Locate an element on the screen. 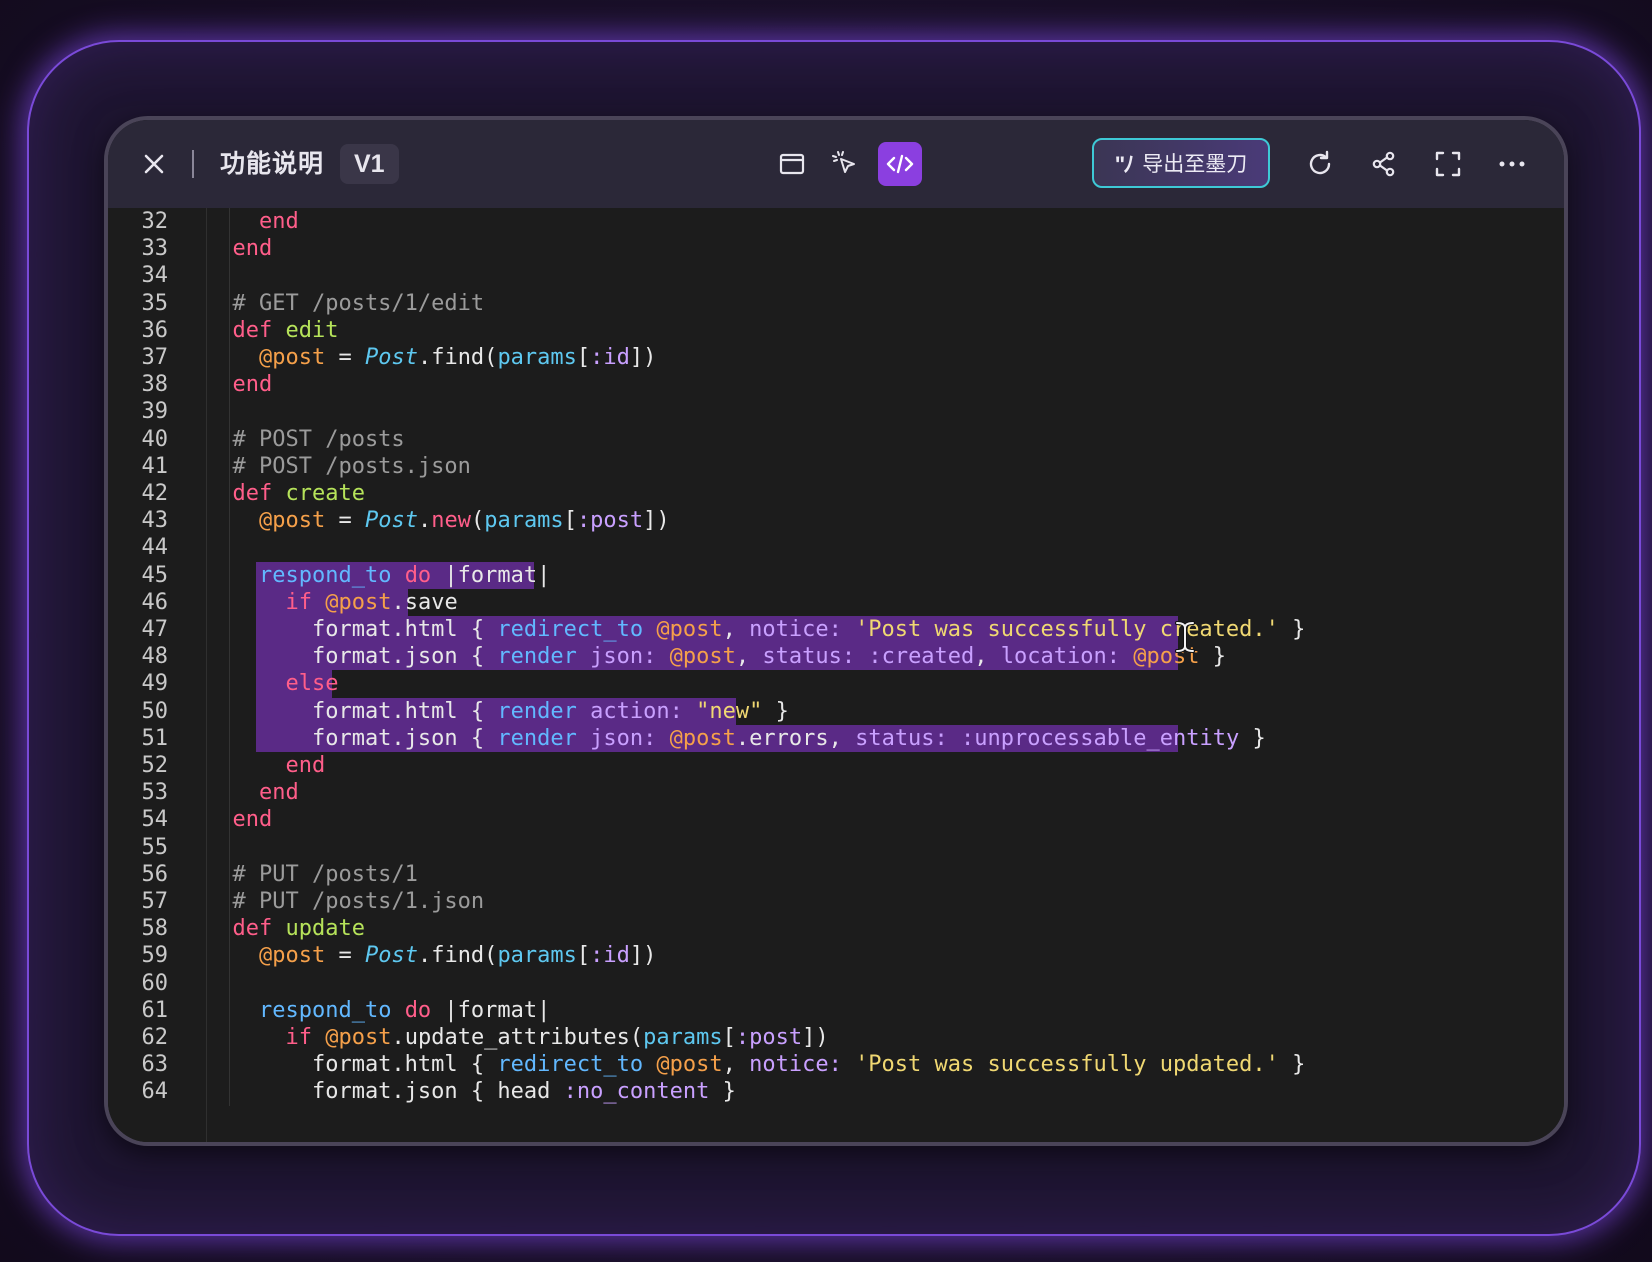 The image size is (1652, 1262). toolbar: 功能说明 V1 "ﾉ 导出至墨刀 is located at coordinates (836, 164).